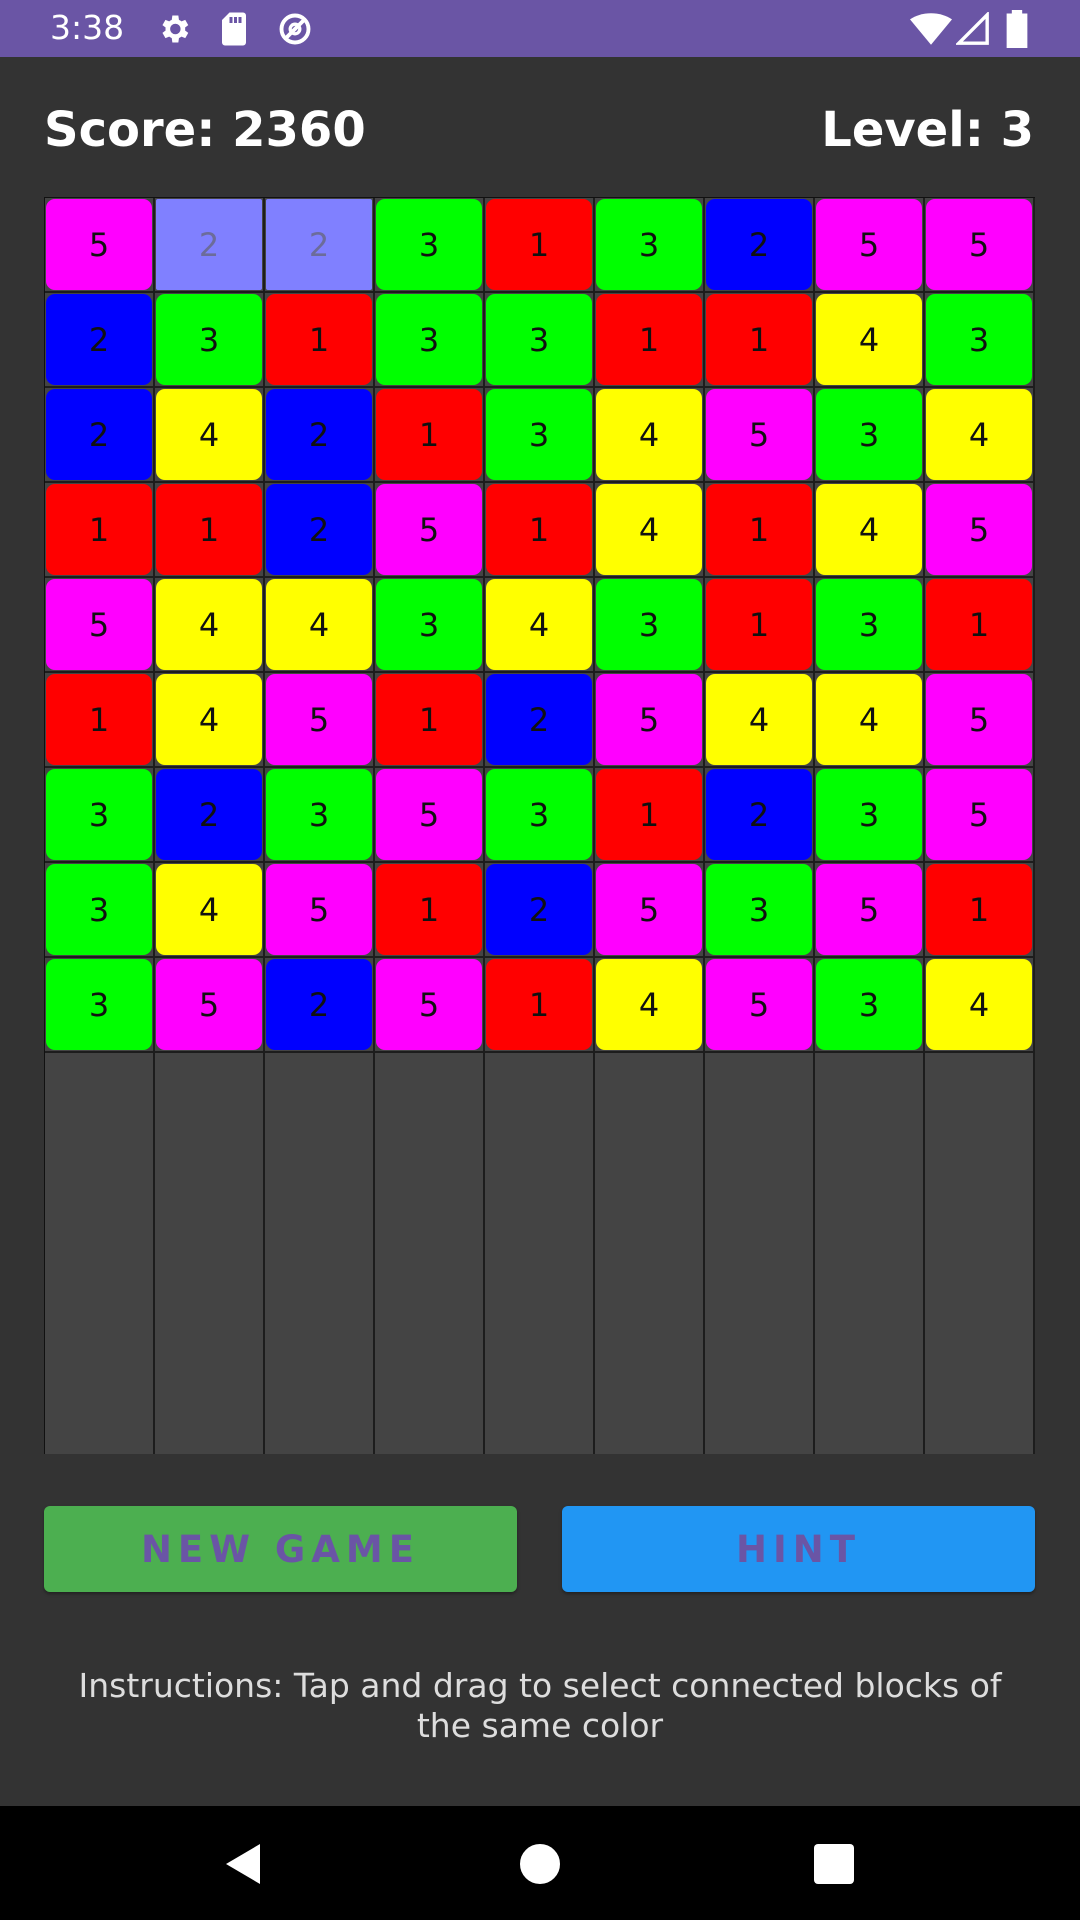 Image resolution: width=1080 pixels, height=1920 pixels. I want to click on navigation-bar, so click(540, 1863).